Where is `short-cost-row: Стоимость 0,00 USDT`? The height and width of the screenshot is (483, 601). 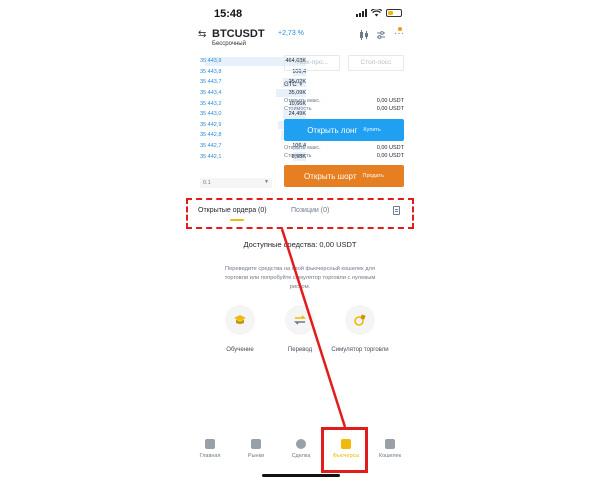
short-cost-row: Стоимость 0,00 USDT is located at coordinates (344, 156).